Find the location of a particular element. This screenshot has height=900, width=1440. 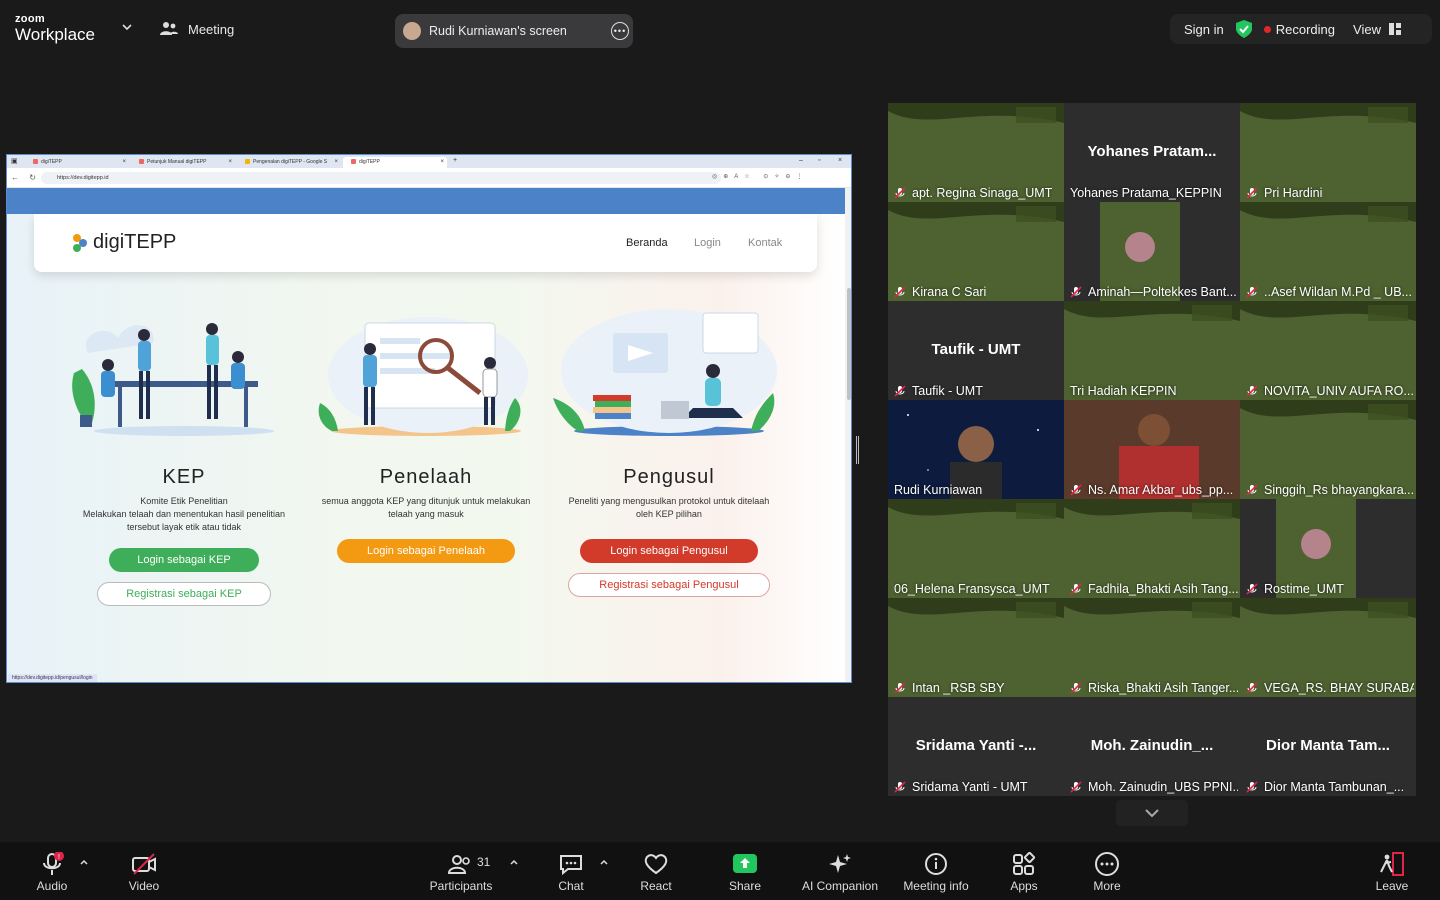

nav-beranda: Beranda is located at coordinates (647, 243).